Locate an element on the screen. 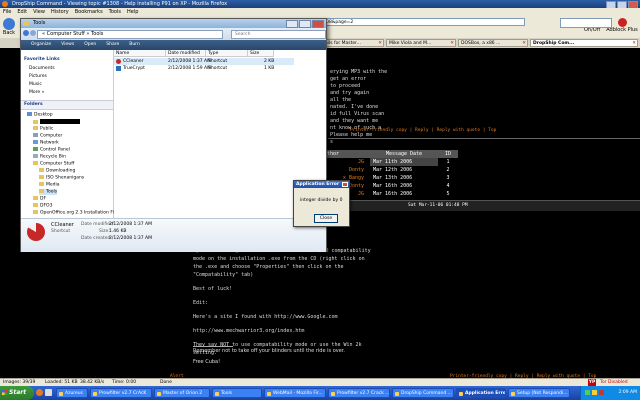  explorer-window-controls is located at coordinates (305, 24).